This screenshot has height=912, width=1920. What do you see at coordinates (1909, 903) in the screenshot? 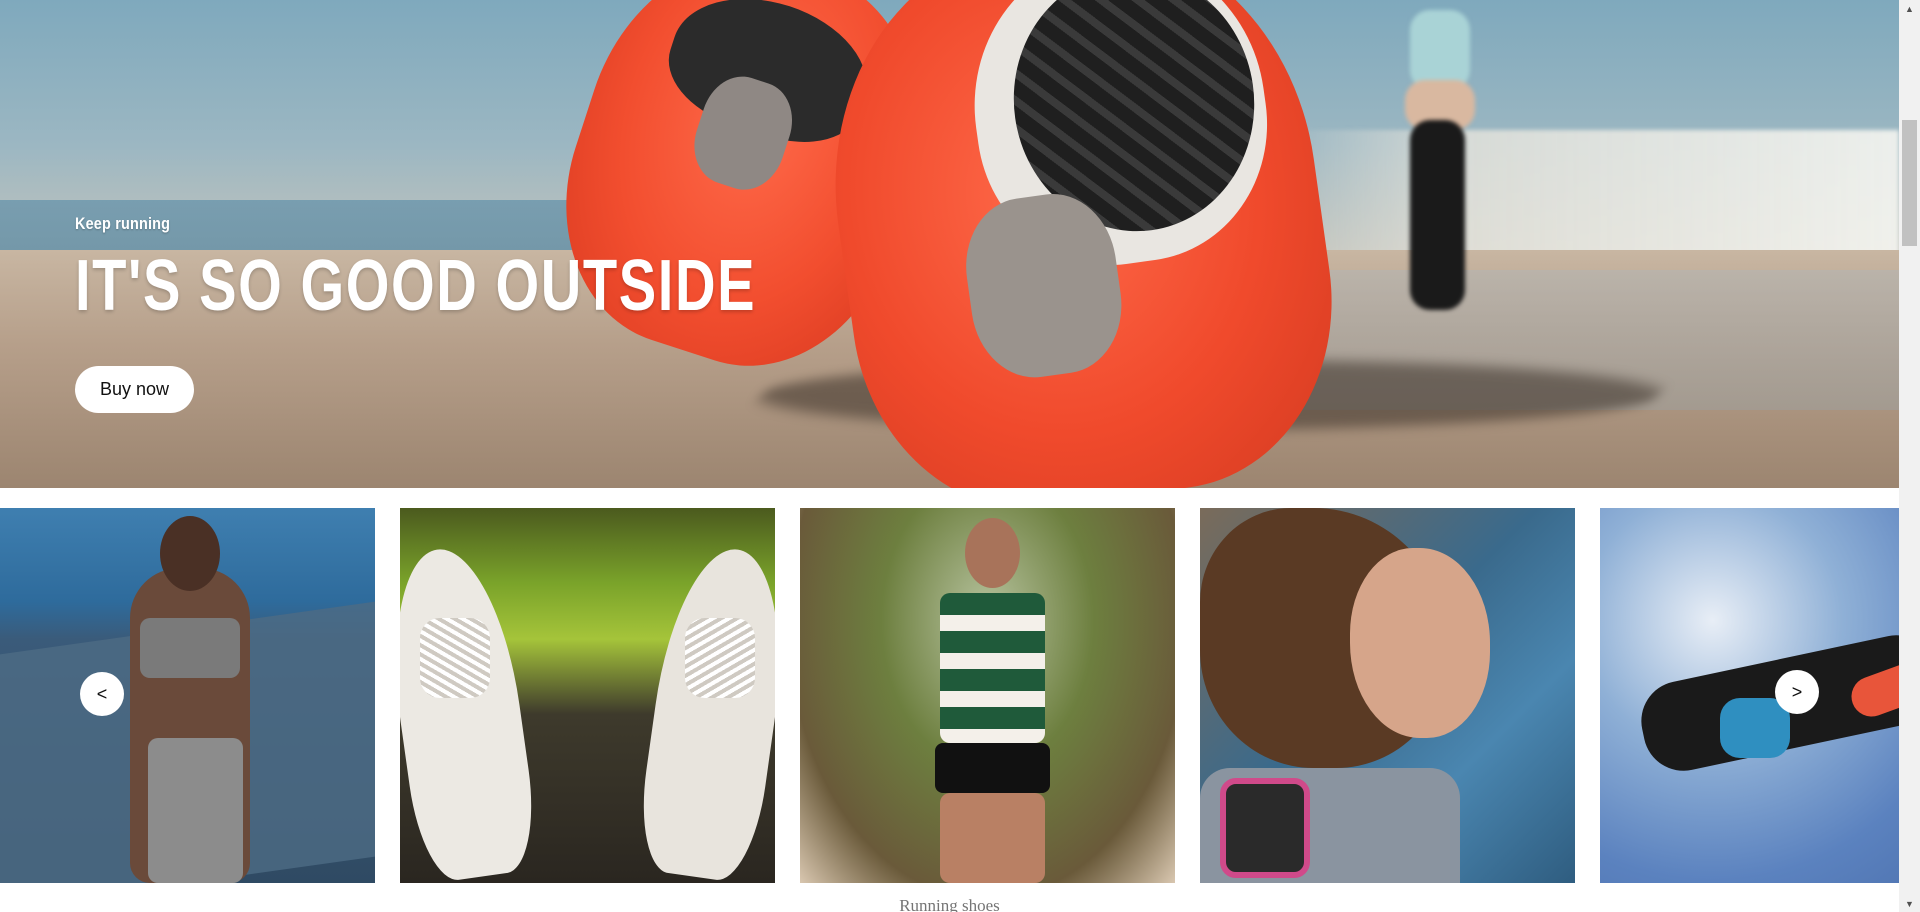
I see `scroll-down-icon: ▼` at bounding box center [1909, 903].